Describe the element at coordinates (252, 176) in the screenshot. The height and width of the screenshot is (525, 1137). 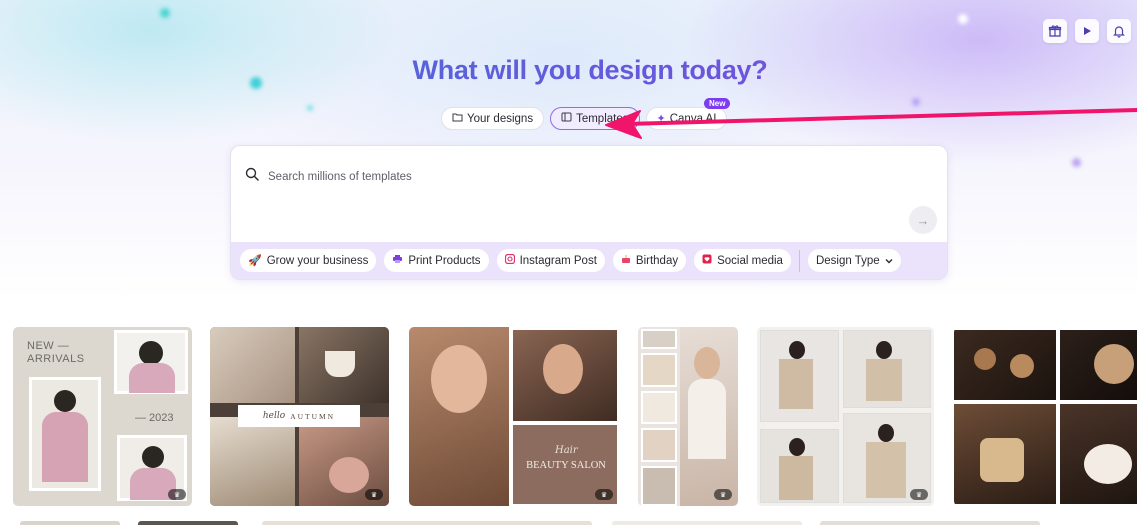
I see `search-icon` at that location.